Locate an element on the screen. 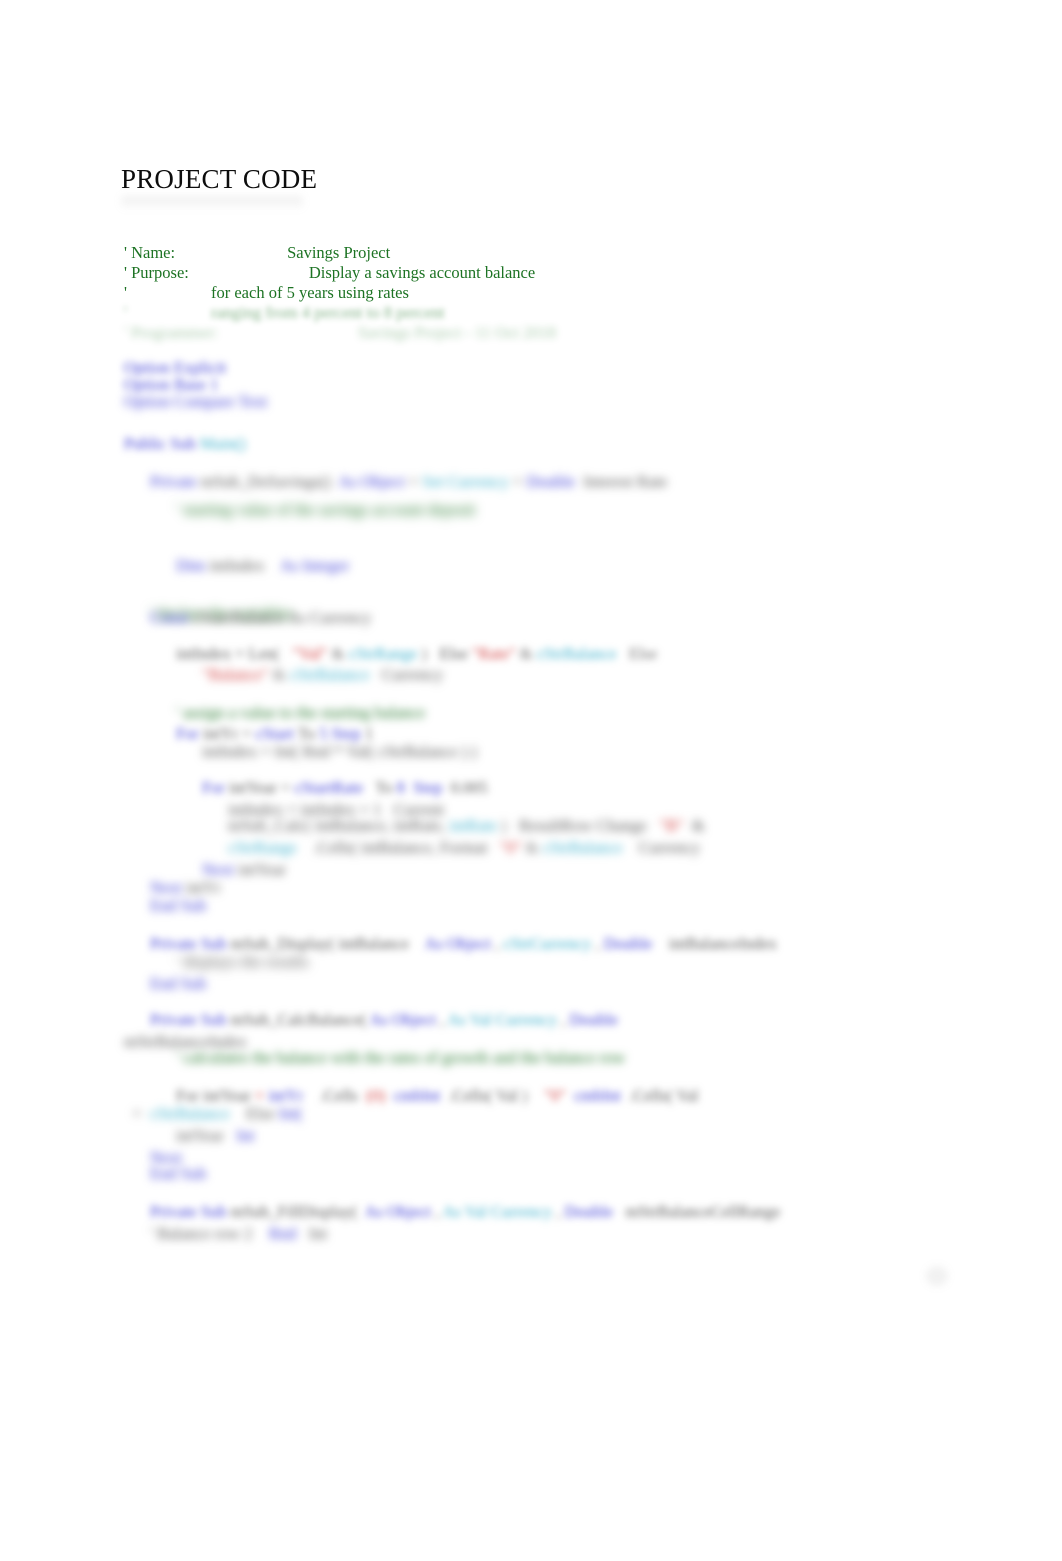 This screenshot has height=1561, width=1062. page-title: PROJECT CODE is located at coordinates (219, 179).